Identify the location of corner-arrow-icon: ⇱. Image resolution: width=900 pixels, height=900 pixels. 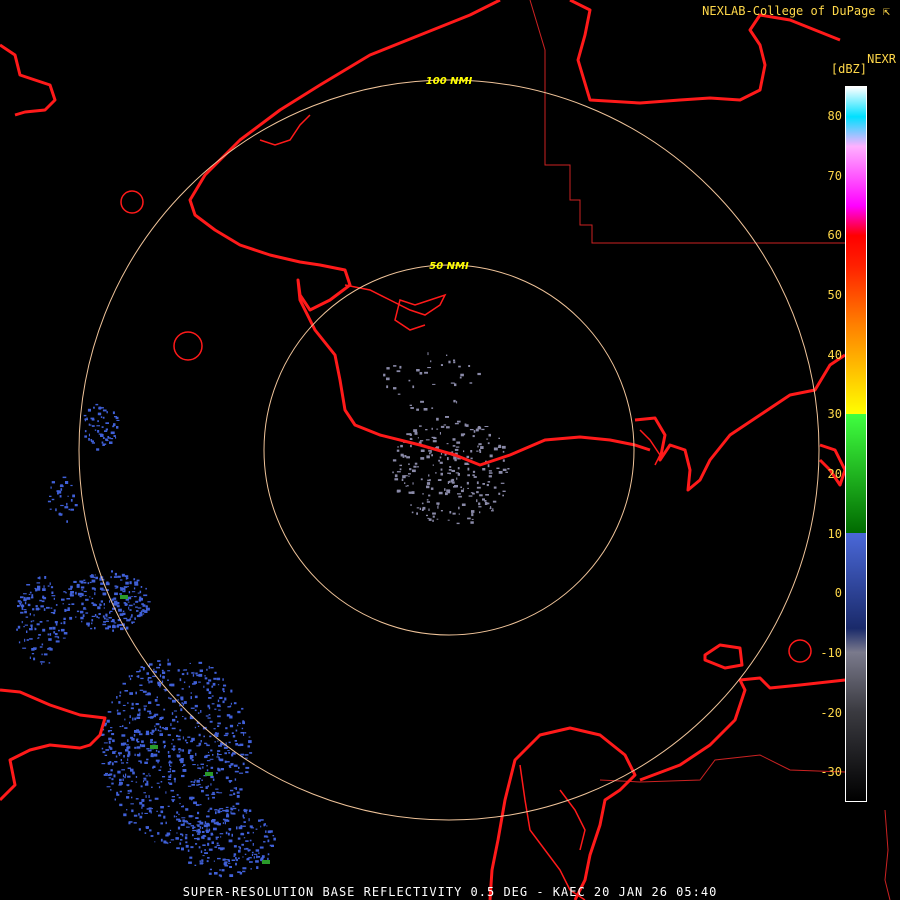
(886, 11).